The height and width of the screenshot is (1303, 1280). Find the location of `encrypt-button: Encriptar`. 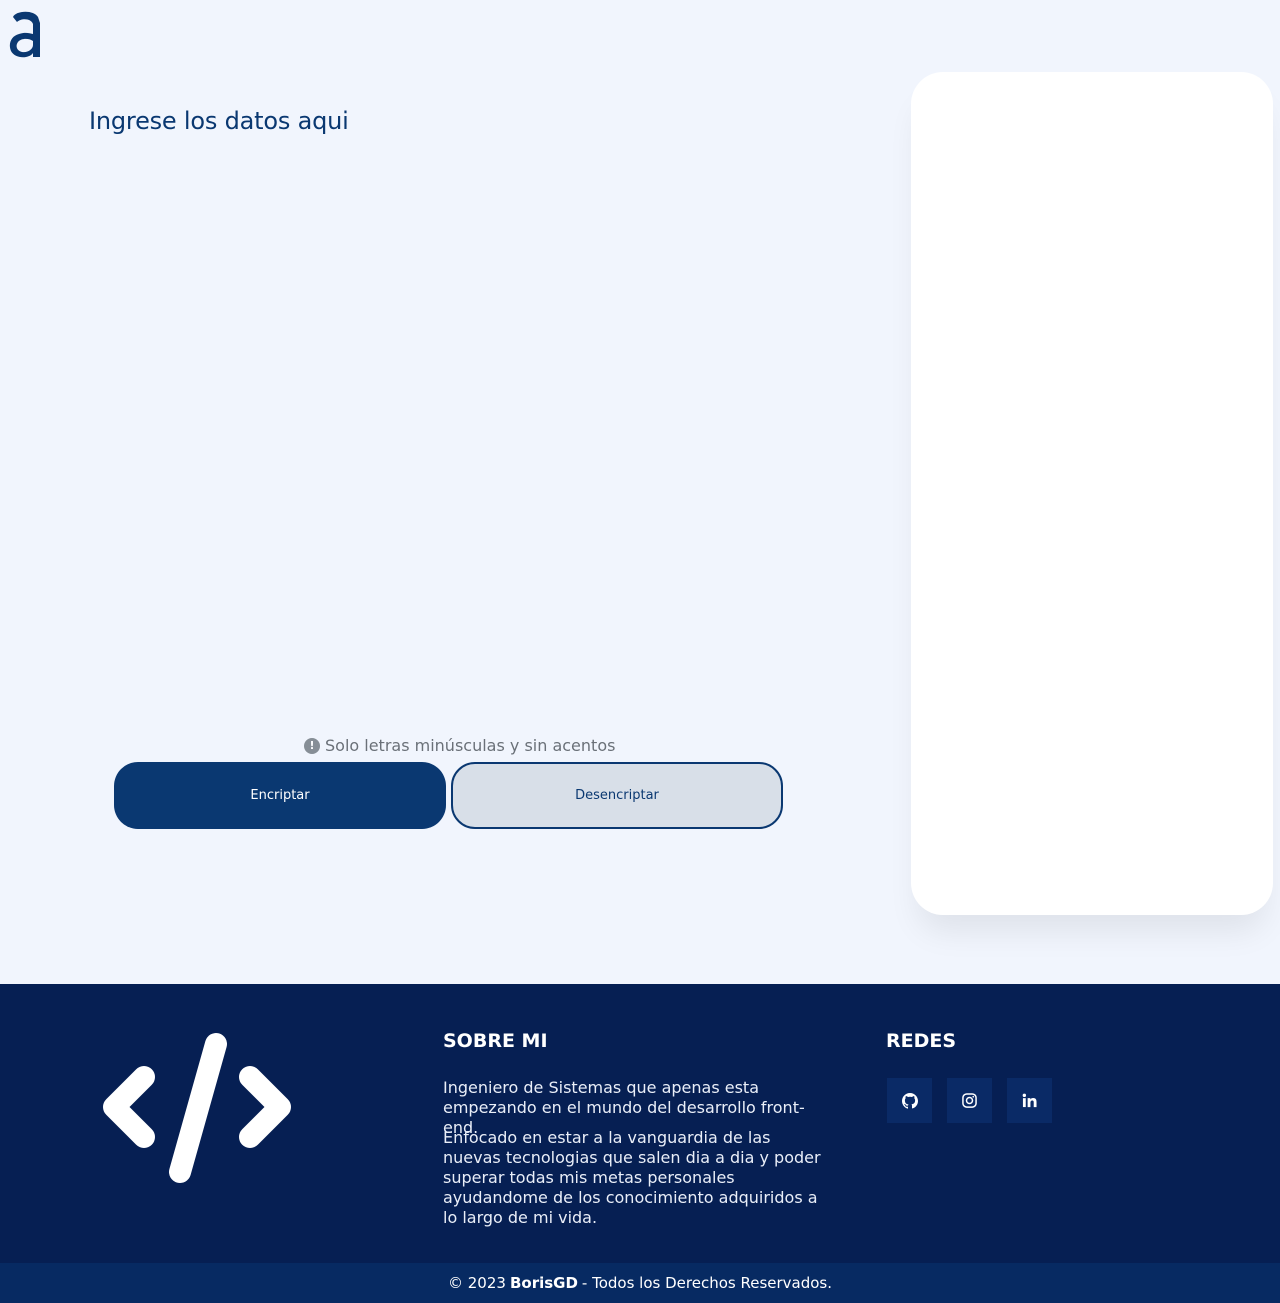

encrypt-button: Encriptar is located at coordinates (280, 795).